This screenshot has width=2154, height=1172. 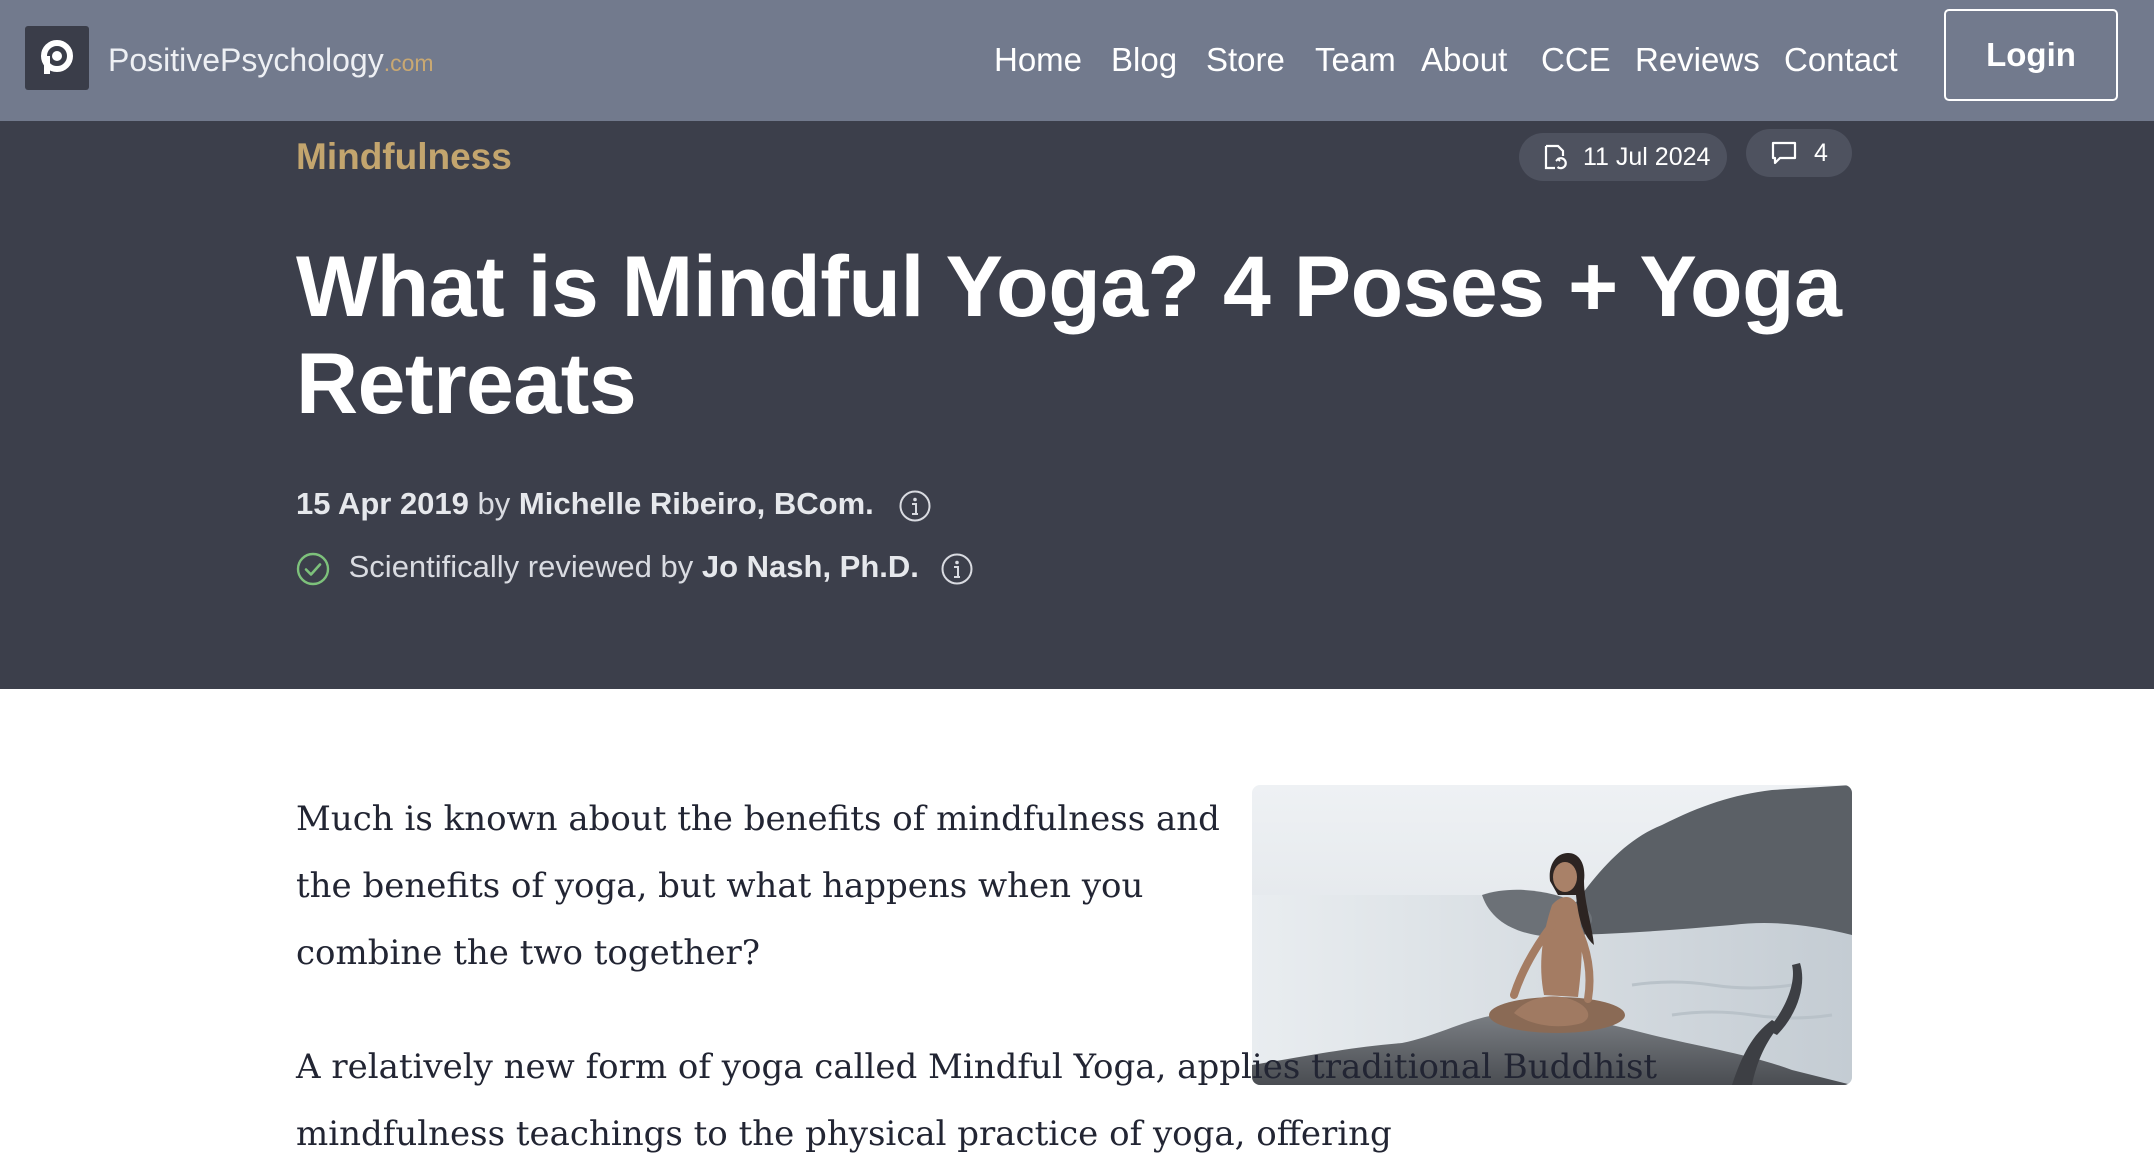 What do you see at coordinates (1799, 153) in the screenshot?
I see `comments-badge: 4` at bounding box center [1799, 153].